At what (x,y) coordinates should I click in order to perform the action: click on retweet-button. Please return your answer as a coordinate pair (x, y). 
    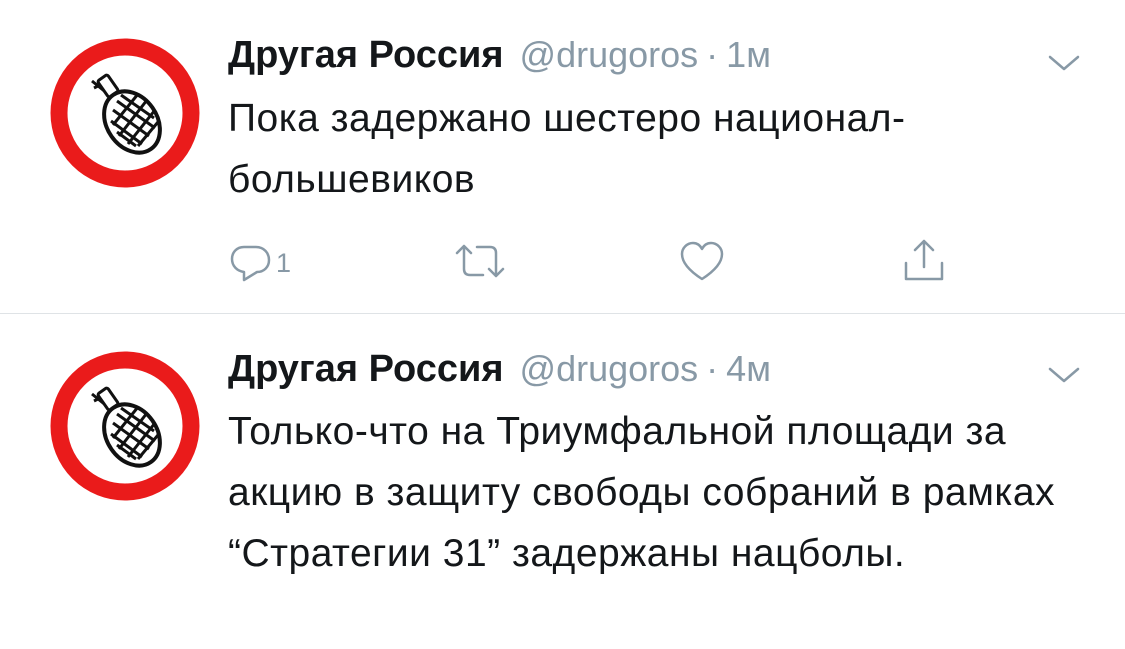
    Looking at the image, I should click on (480, 261).